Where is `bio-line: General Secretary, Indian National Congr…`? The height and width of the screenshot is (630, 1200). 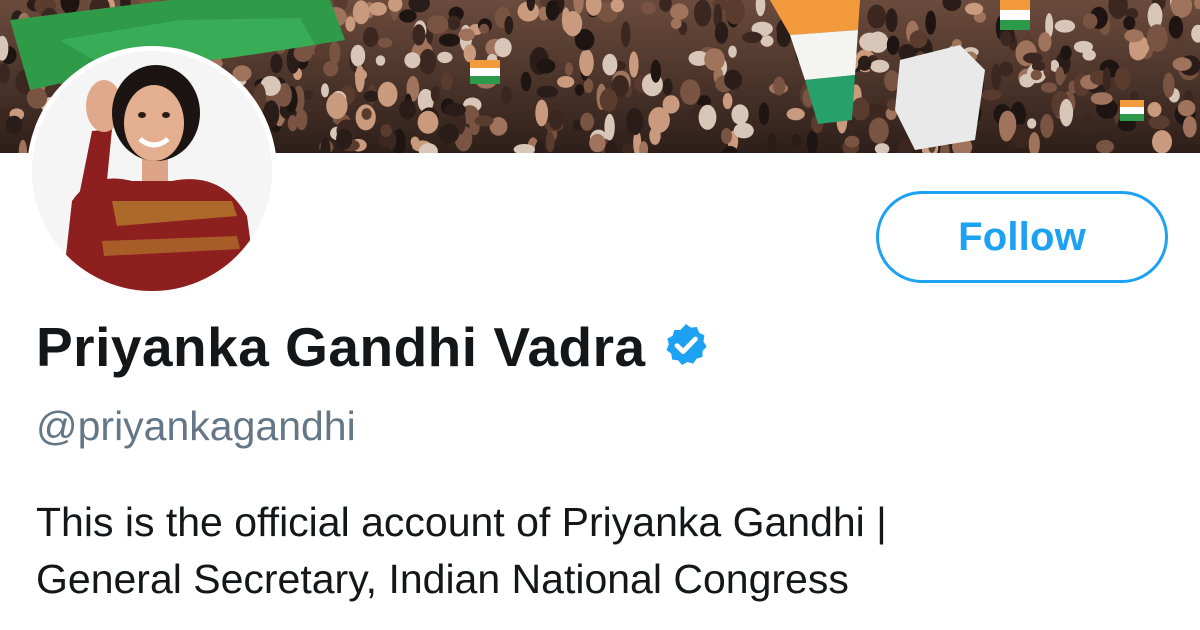
bio-line: General Secretary, Indian National Congr… is located at coordinates (442, 579).